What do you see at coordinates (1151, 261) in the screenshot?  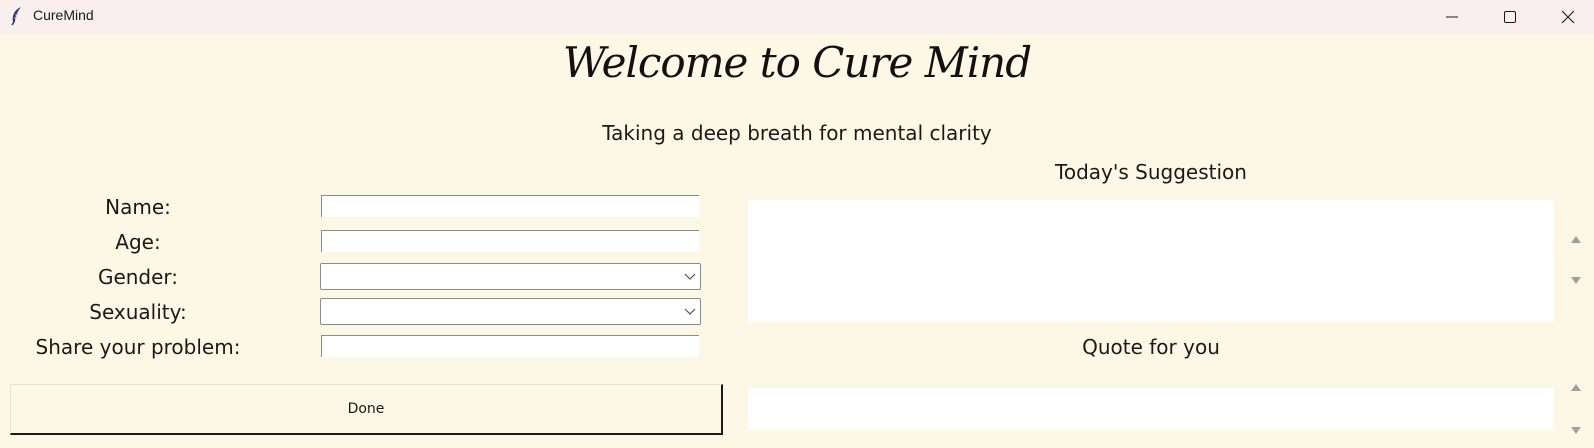 I see `suggestion-textbox` at bounding box center [1151, 261].